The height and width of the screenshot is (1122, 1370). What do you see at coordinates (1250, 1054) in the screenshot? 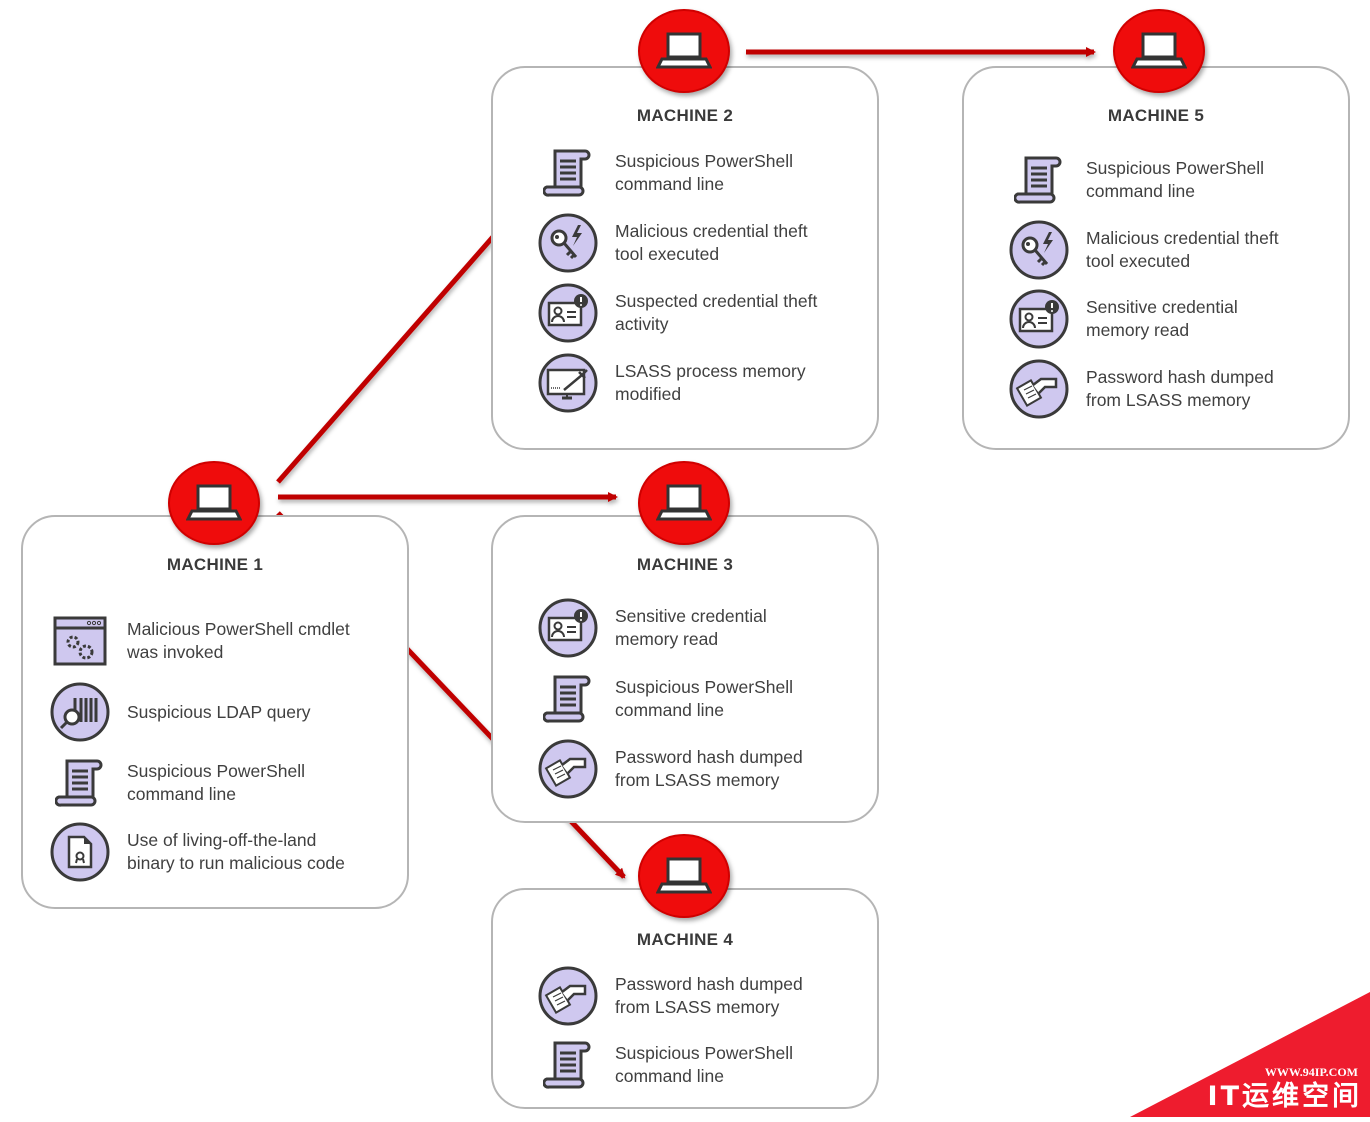
I see `watermark: WWW.94IP.COM IT运维空间` at bounding box center [1250, 1054].